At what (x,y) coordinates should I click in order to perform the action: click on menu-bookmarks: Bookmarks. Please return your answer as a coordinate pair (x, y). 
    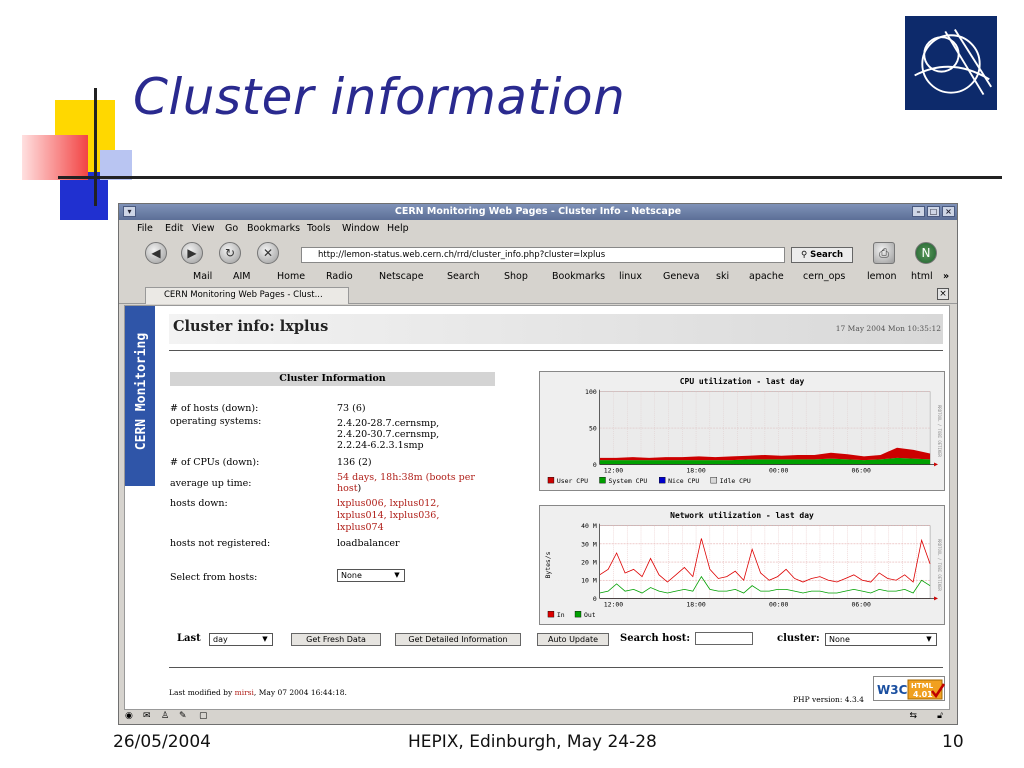
    Looking at the image, I should click on (273, 228).